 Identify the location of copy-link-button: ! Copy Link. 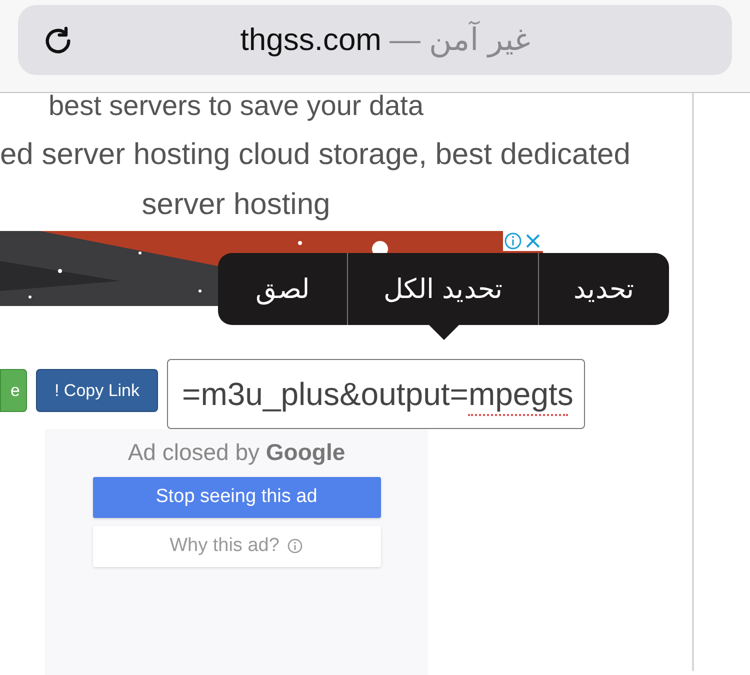
(97, 390).